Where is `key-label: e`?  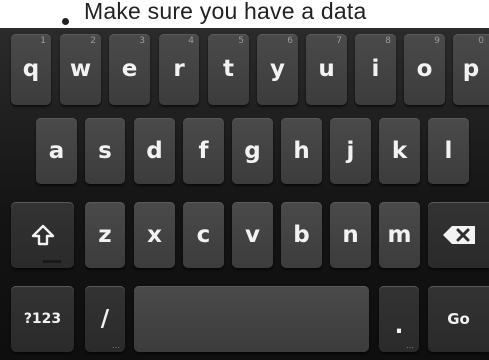
key-label: e is located at coordinates (129, 69).